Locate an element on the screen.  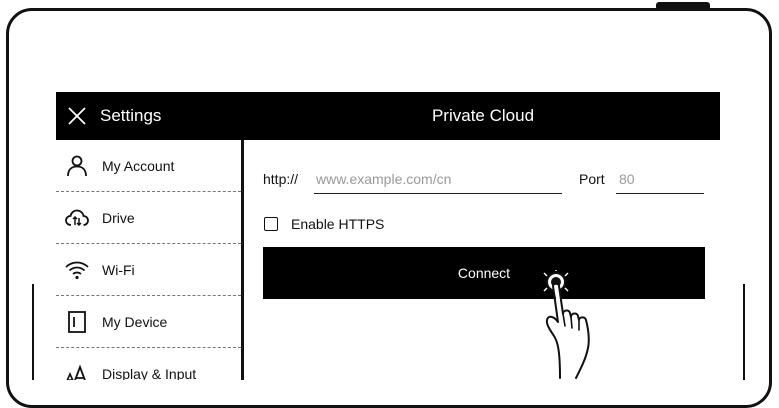
url-prefix-label: http:// is located at coordinates (281, 179).